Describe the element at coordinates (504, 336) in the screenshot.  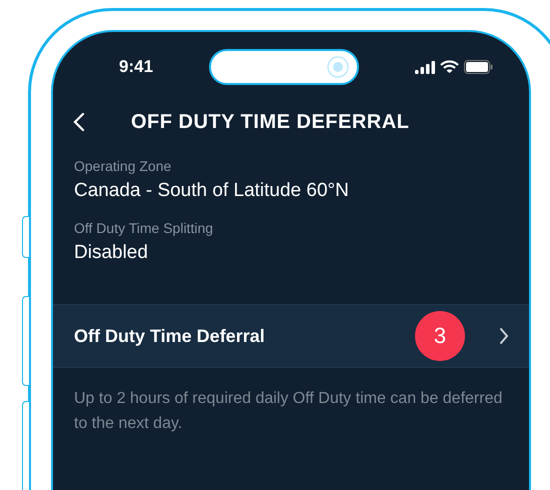
I see `chevron-icon` at that location.